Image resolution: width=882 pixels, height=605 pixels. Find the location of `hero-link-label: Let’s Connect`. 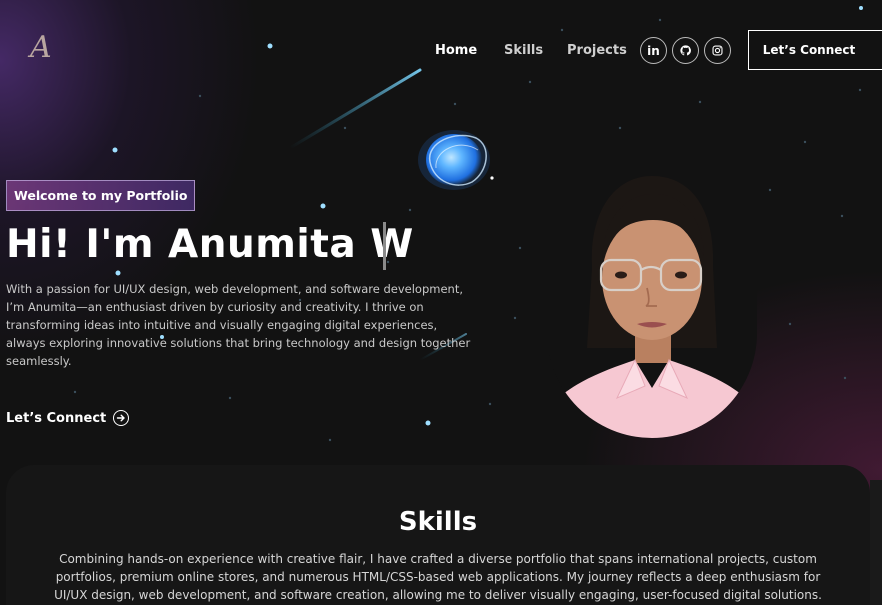

hero-link-label: Let’s Connect is located at coordinates (56, 418).